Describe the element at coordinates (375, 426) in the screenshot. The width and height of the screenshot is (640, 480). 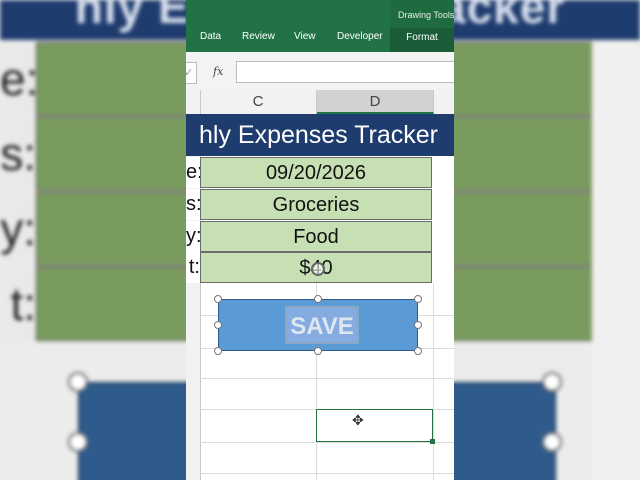
I see `selected-cell` at that location.